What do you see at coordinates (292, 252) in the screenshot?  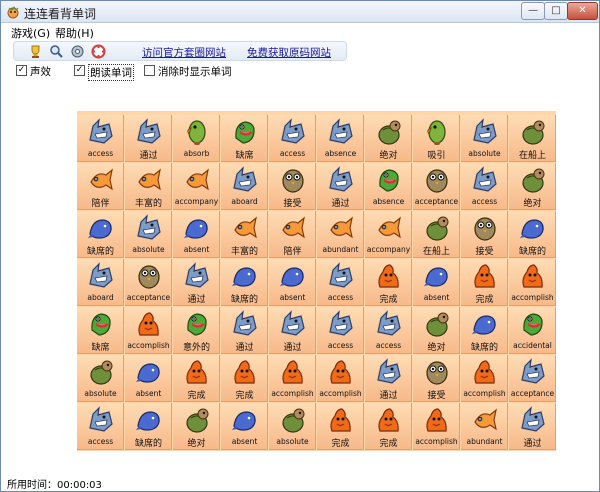 I see `tile-word: 陪伴` at bounding box center [292, 252].